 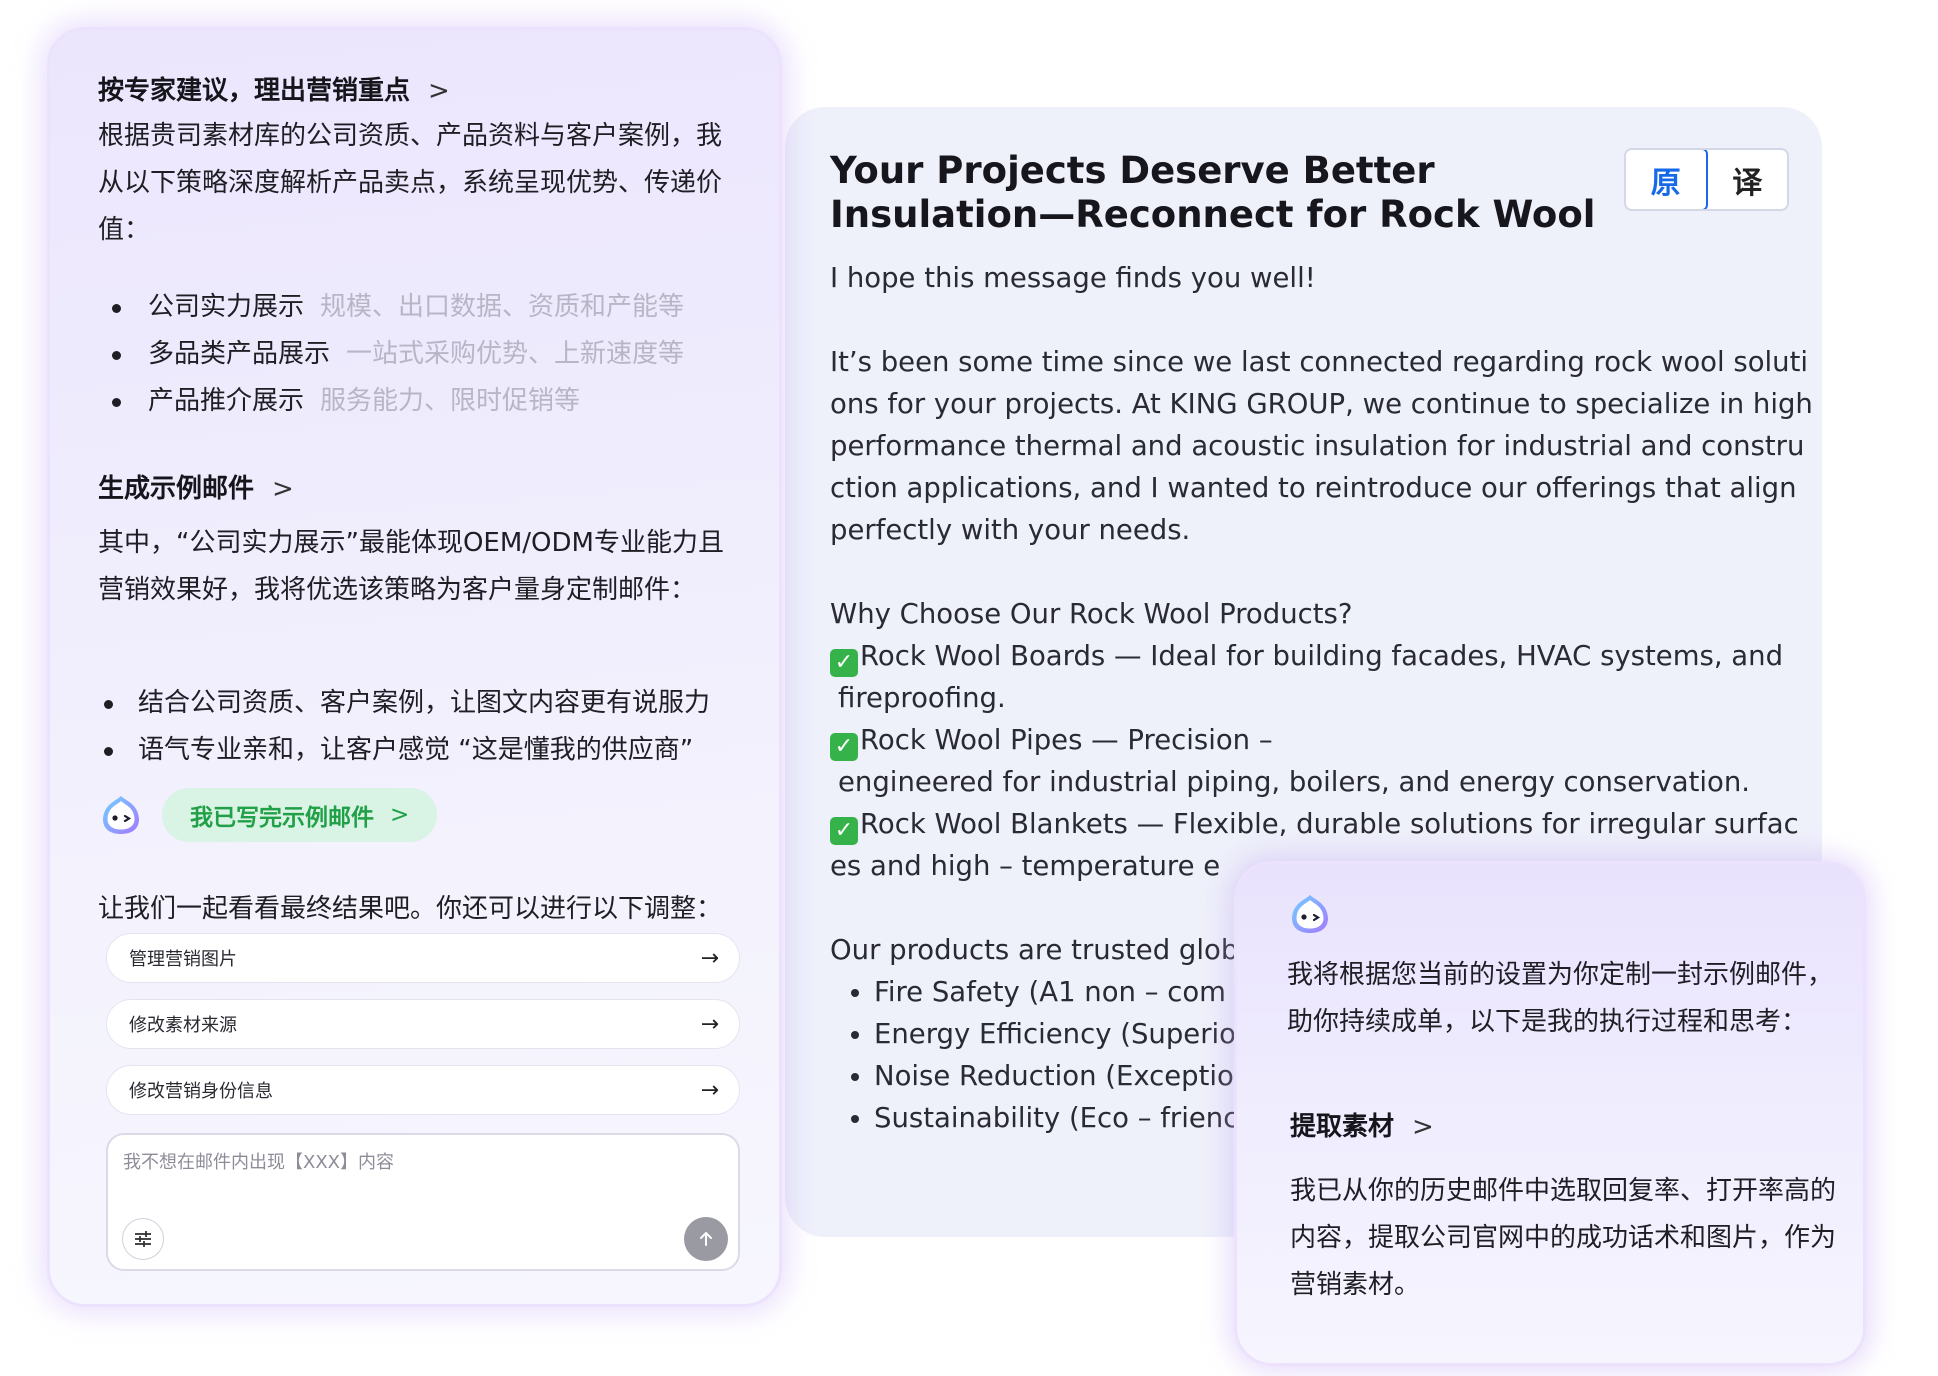 What do you see at coordinates (274, 88) in the screenshot?
I see `expert-advice-title: 按专家建议，理出营销重点 >` at bounding box center [274, 88].